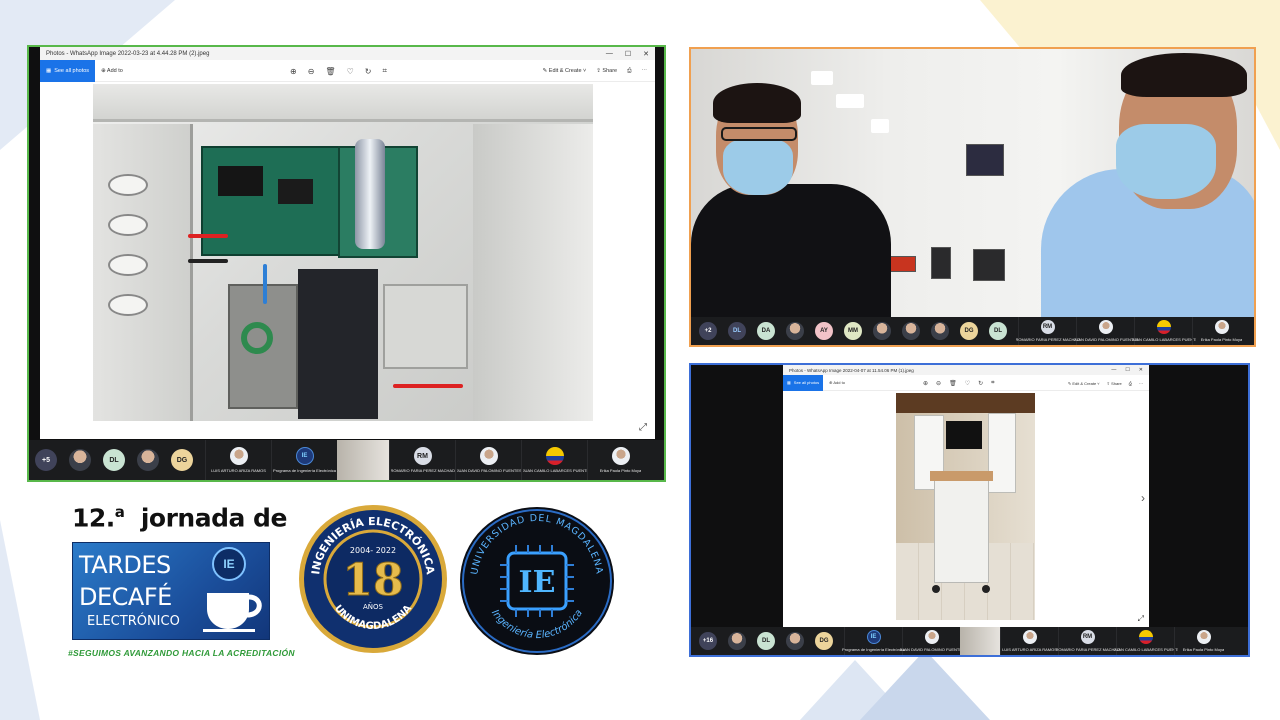 This screenshot has width=1280, height=720. Describe the element at coordinates (232, 612) in the screenshot. I see `coffee-cup-icon` at that location.